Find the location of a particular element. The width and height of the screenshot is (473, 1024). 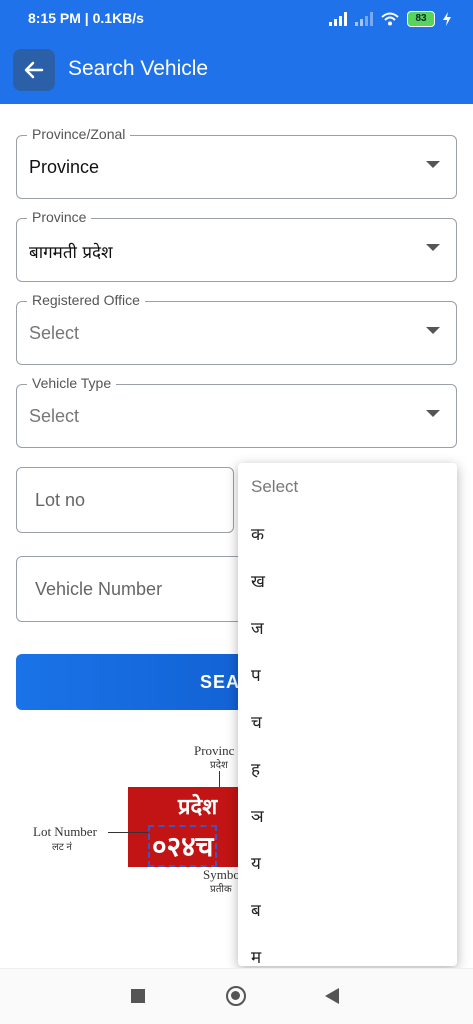

diagram-lot-label-np: लट नं is located at coordinates (62, 847).